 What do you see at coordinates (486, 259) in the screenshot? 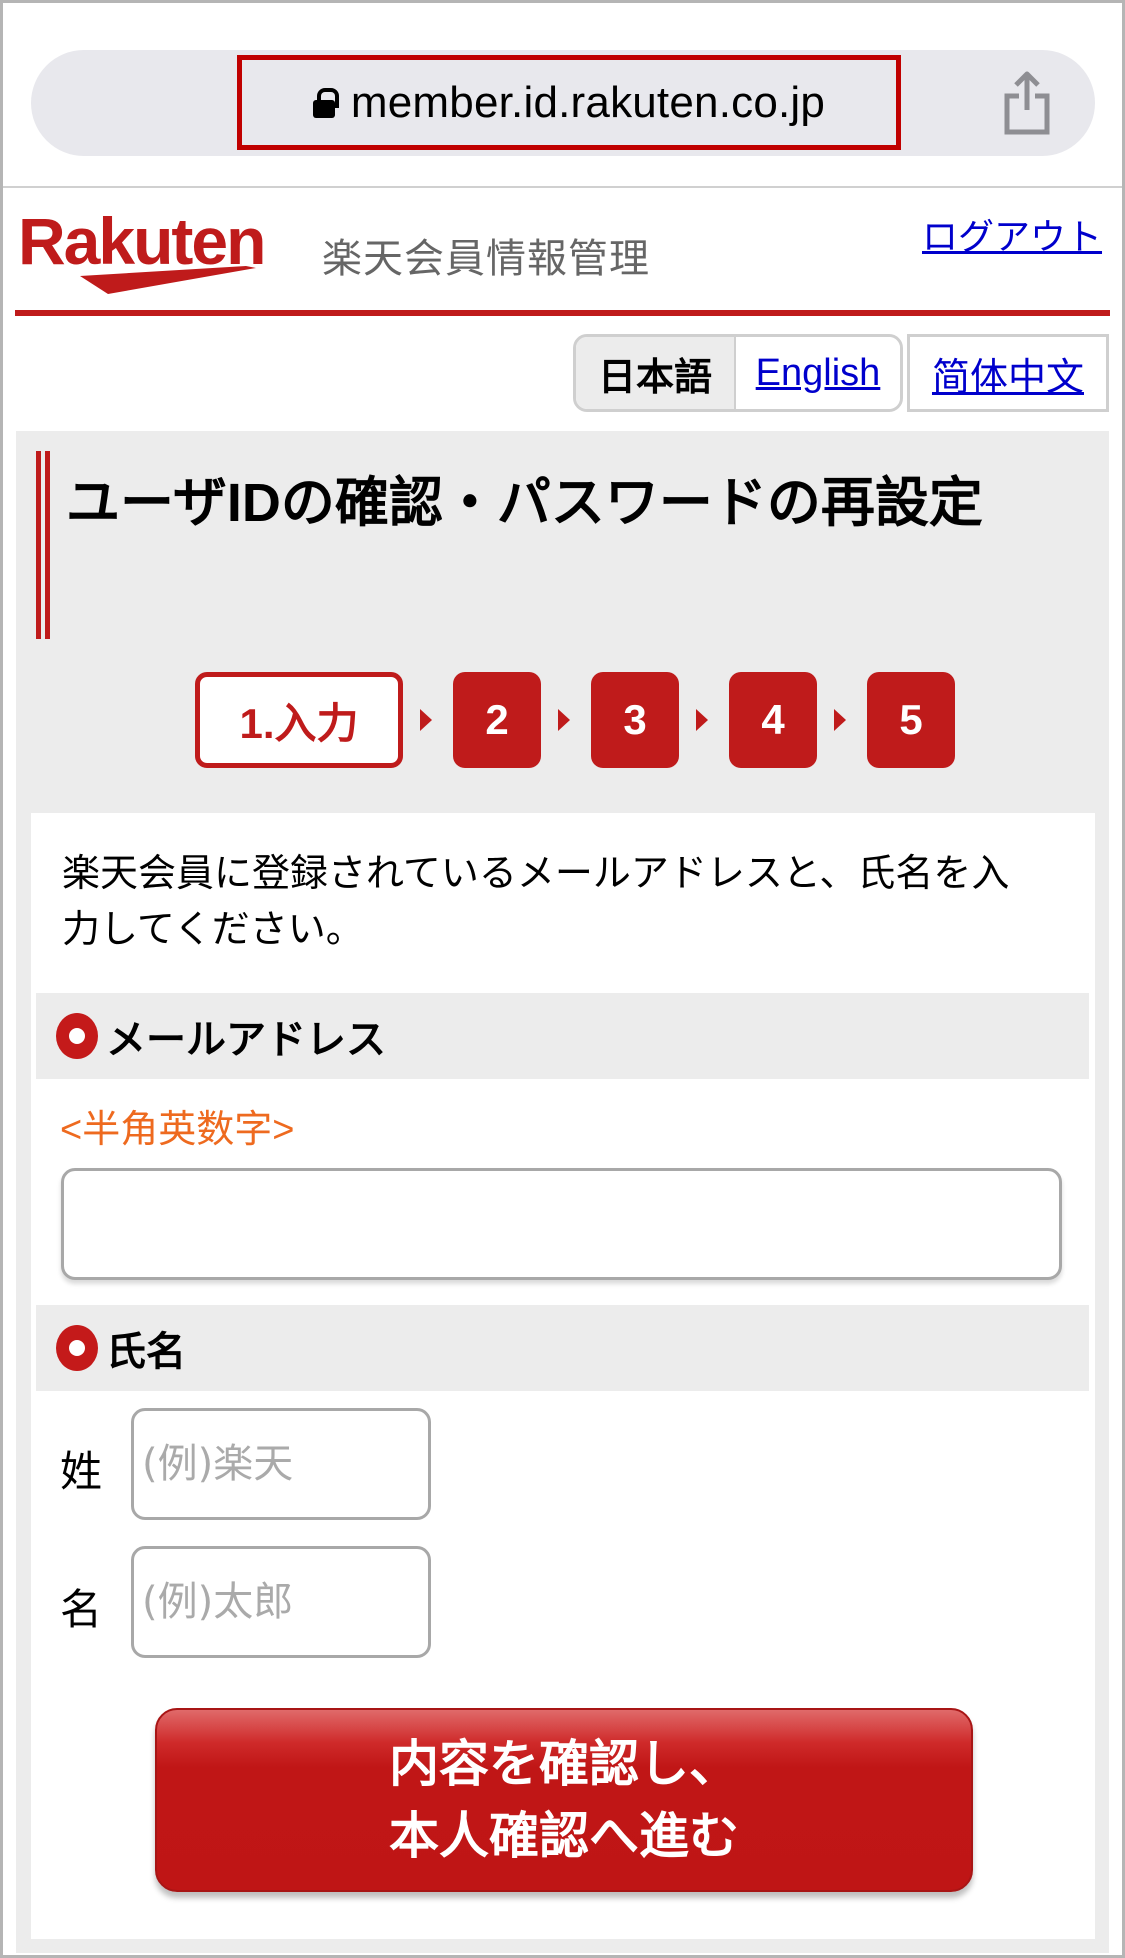
I see `site-title: 楽天会員情報管理` at bounding box center [486, 259].